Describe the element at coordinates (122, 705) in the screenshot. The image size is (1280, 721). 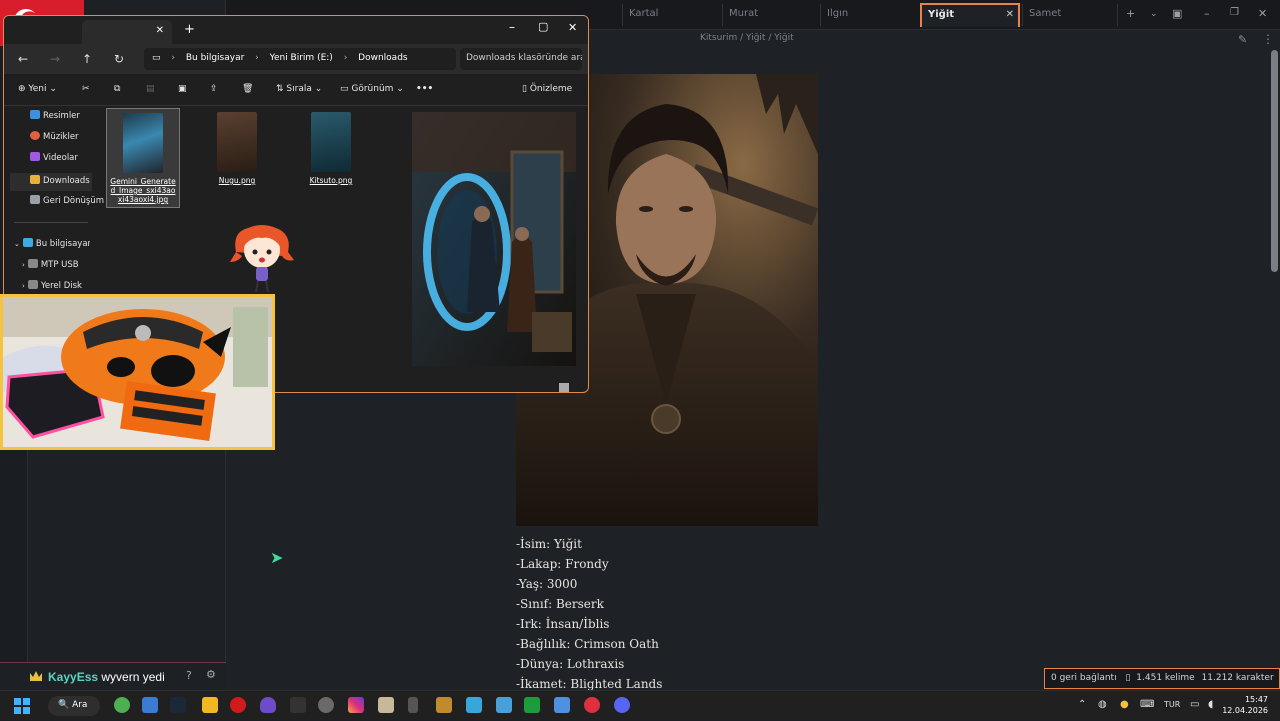
I see `xbox-icon` at that location.